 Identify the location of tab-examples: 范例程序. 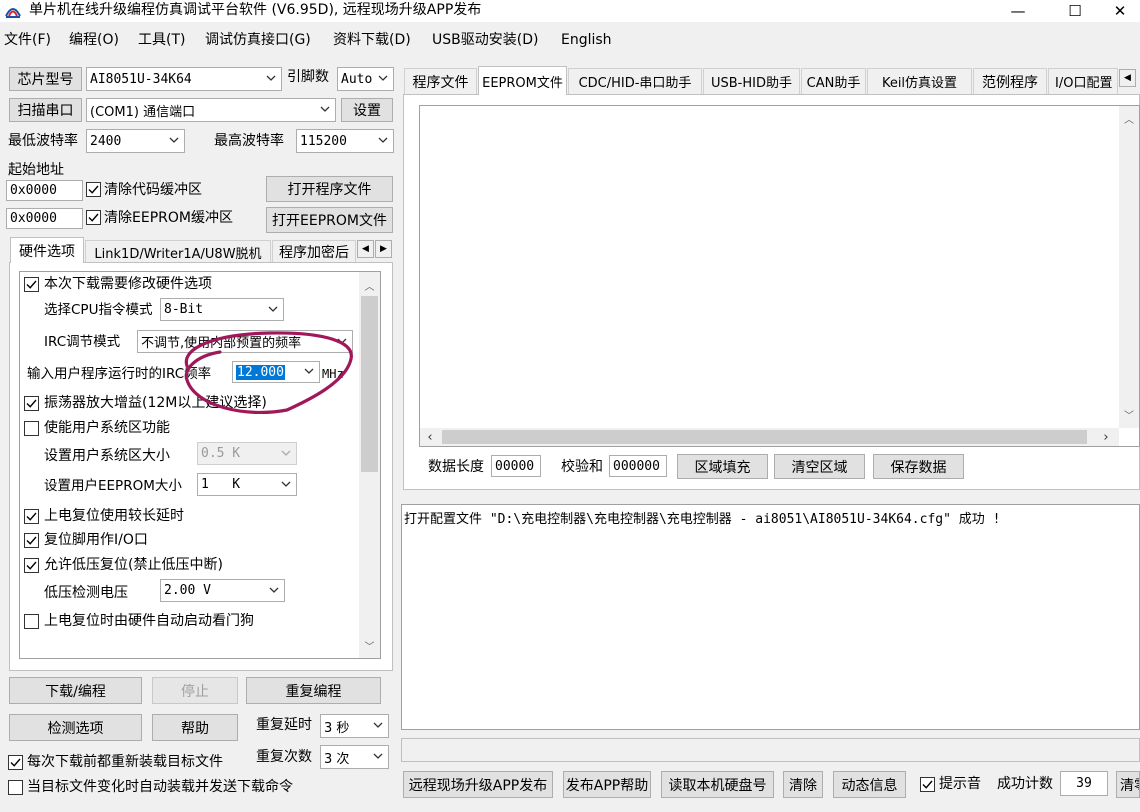
(1010, 81).